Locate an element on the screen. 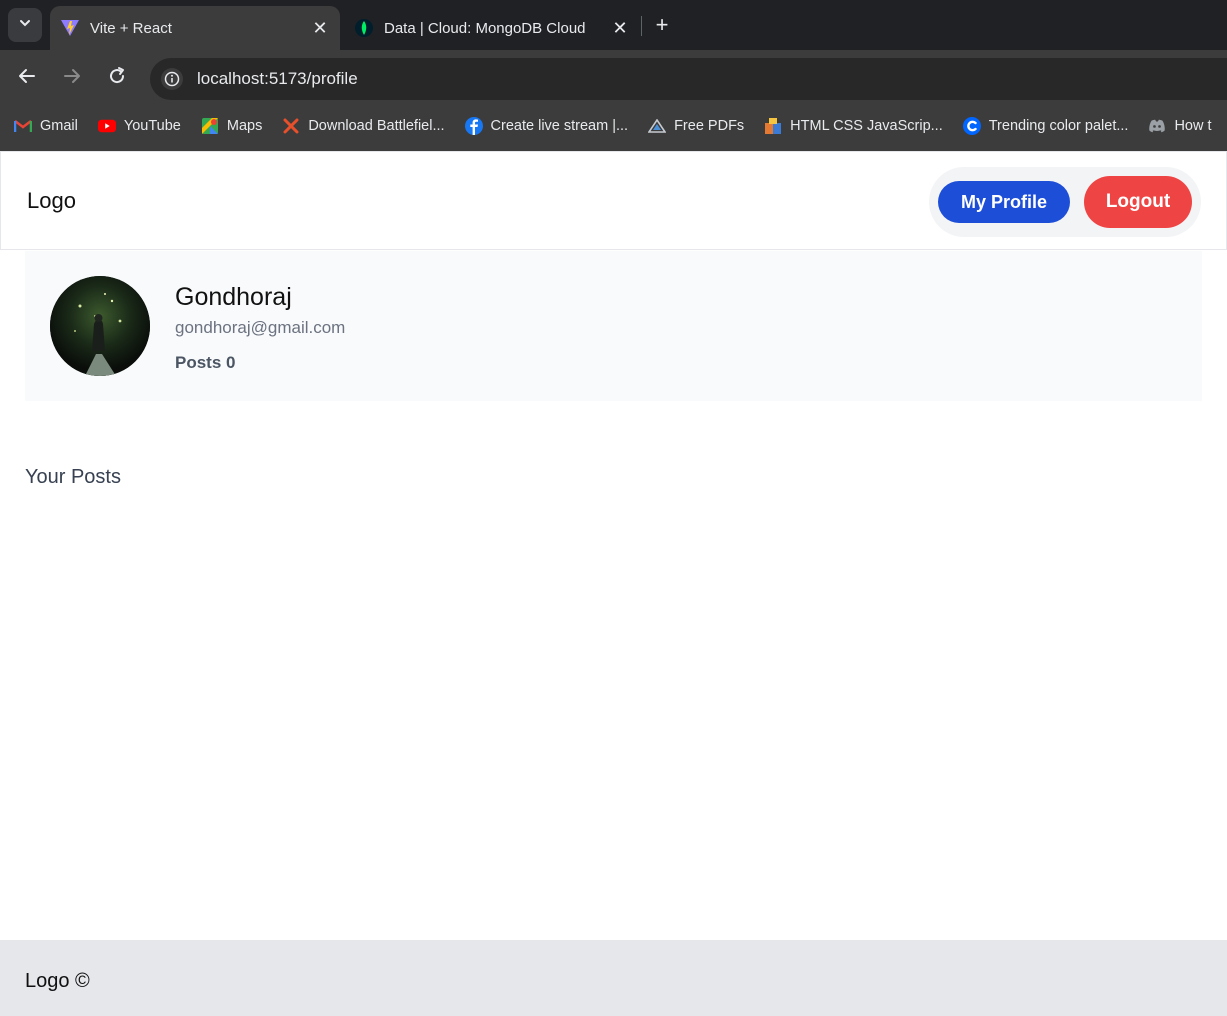 The image size is (1227, 1016). user-email: gondhoraj@gmail.com is located at coordinates (260, 327).